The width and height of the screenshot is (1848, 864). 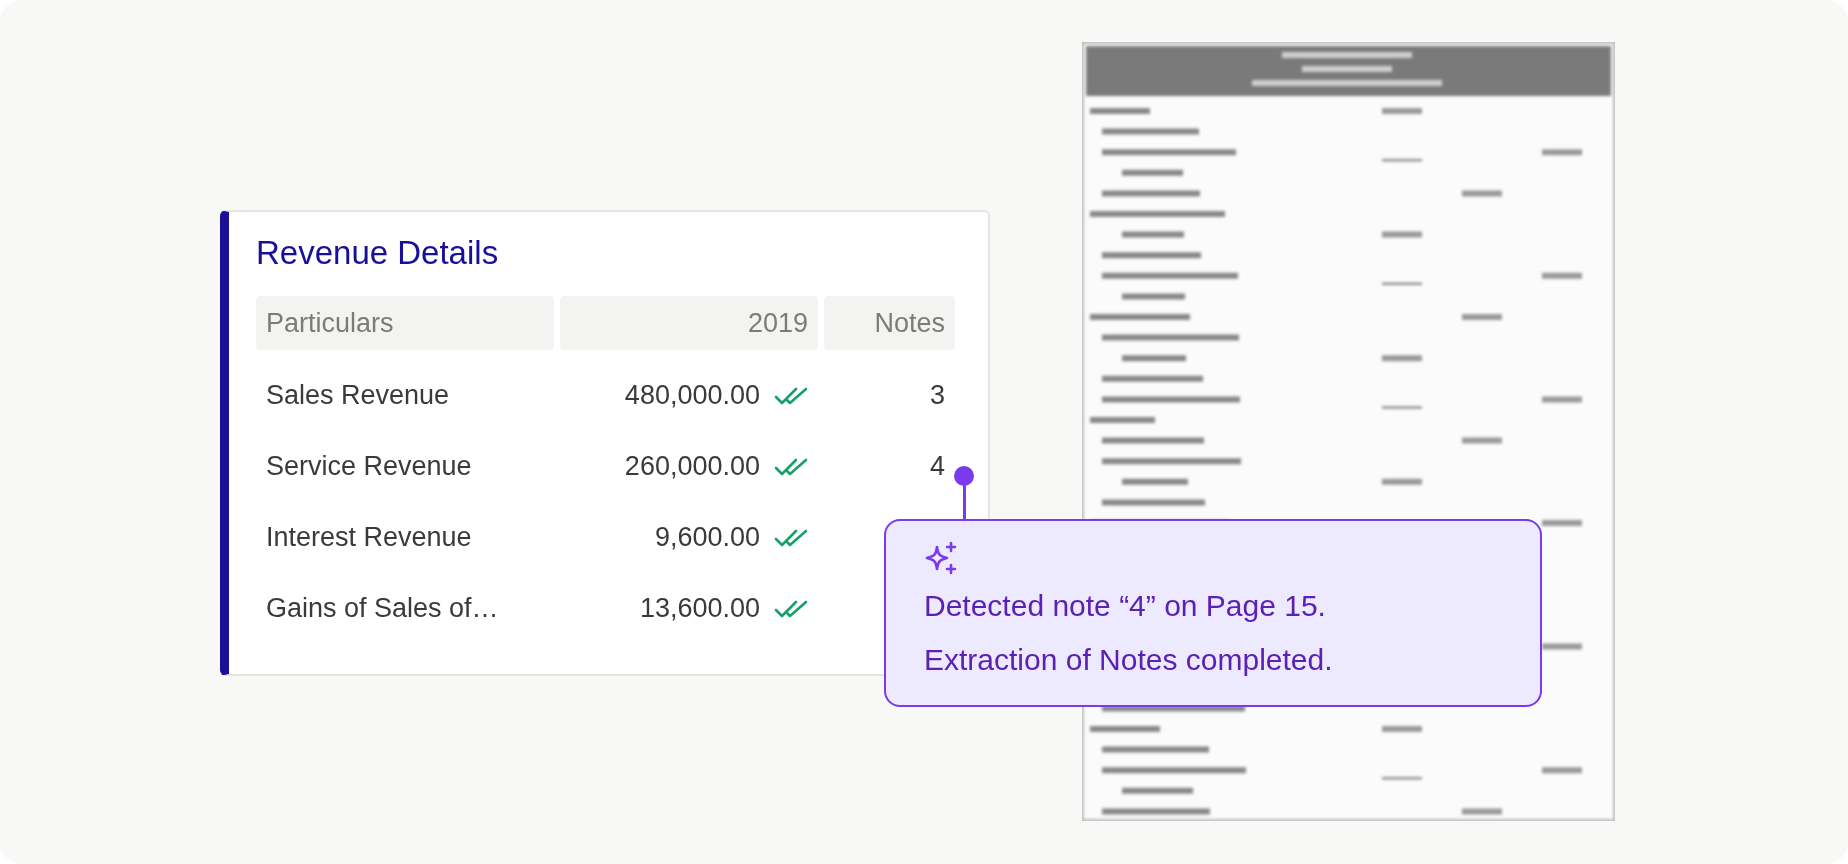 What do you see at coordinates (941, 558) in the screenshot?
I see `sparkle-icon` at bounding box center [941, 558].